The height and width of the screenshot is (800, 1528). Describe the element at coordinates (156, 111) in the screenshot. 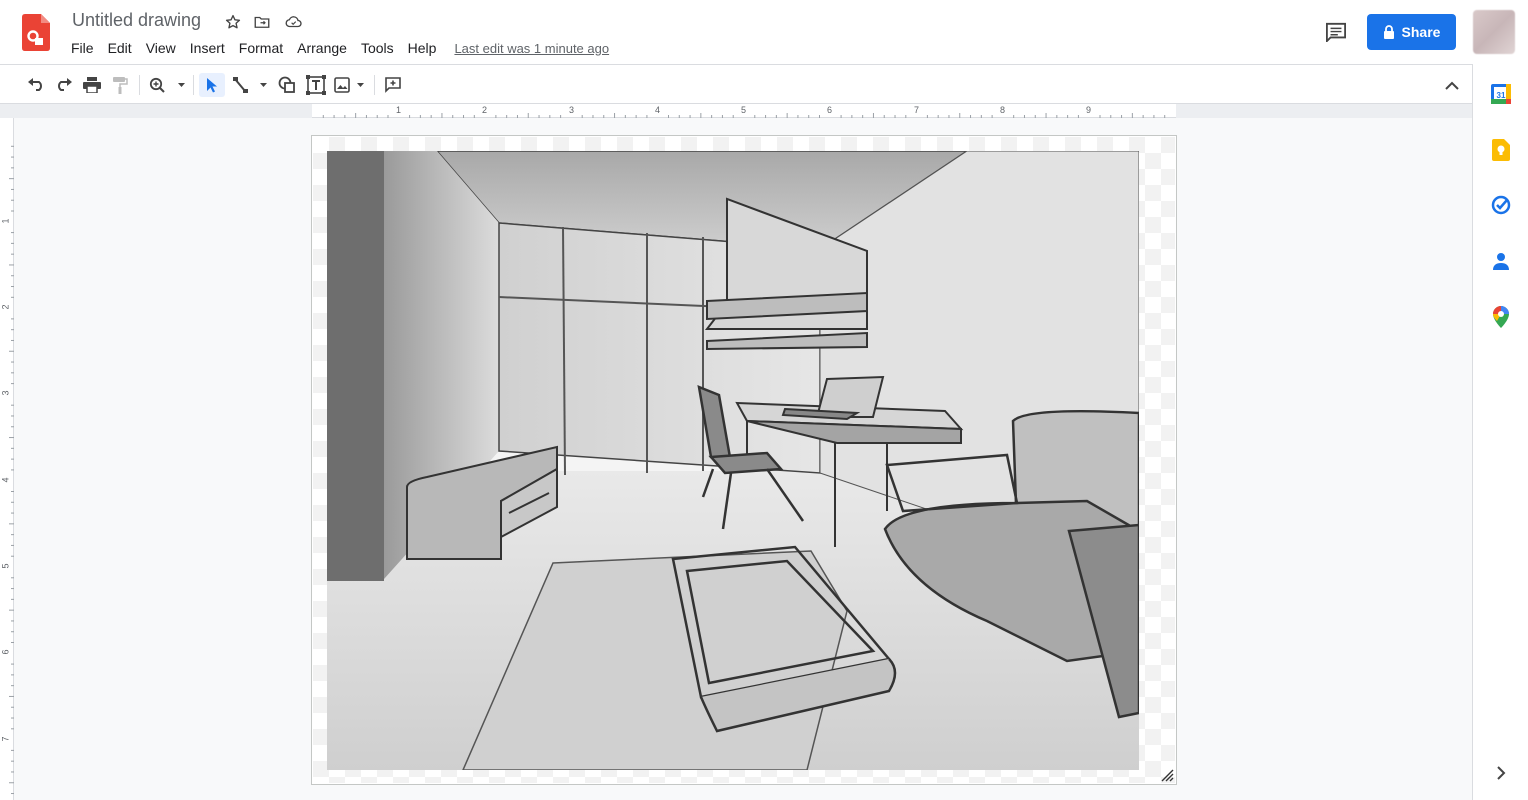

I see `ruler-margin-left` at that location.